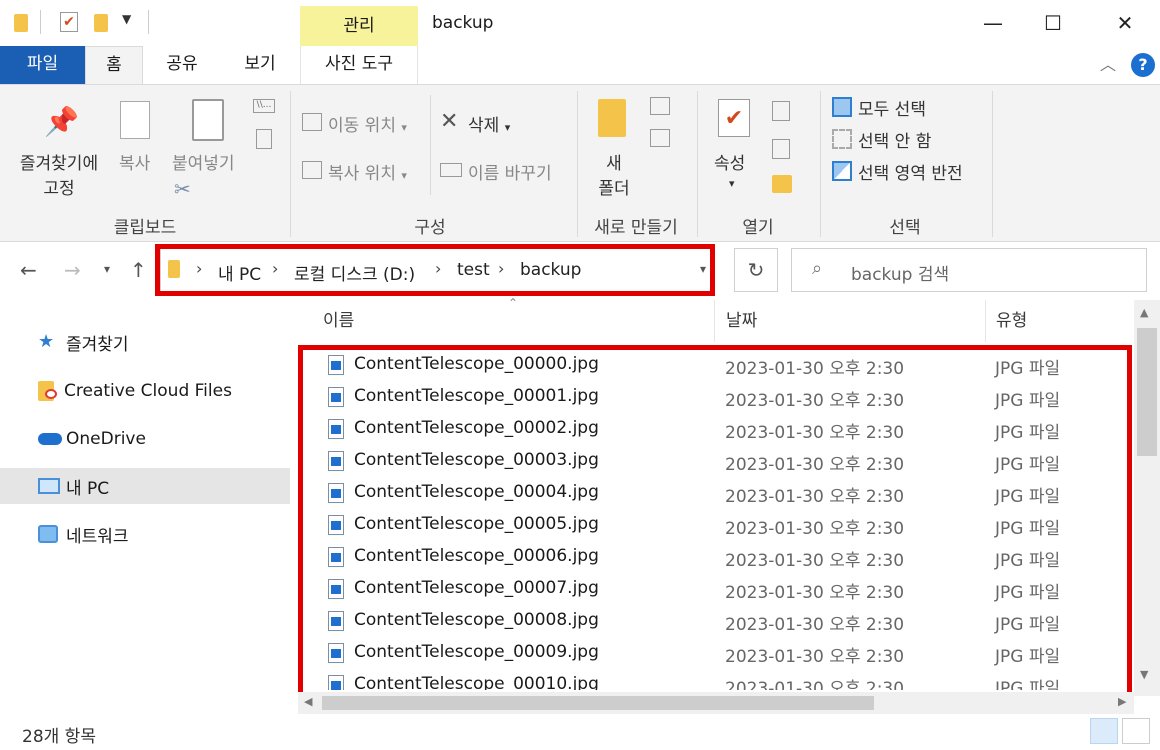 The height and width of the screenshot is (750, 1160). What do you see at coordinates (892, 107) in the screenshot?
I see `select-all-button: 모두 선택` at bounding box center [892, 107].